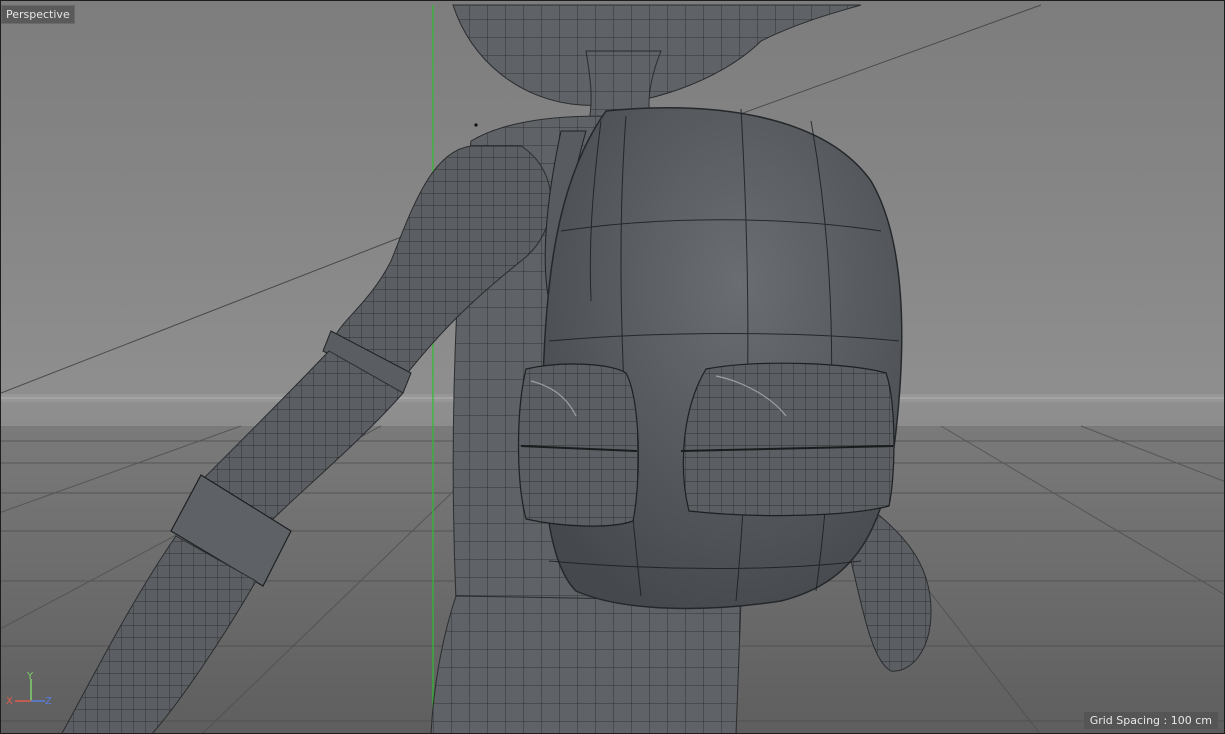 This screenshot has height=734, width=1225. Describe the element at coordinates (1150, 720) in the screenshot. I see `grid-spacing-readout: Grid Spacing : 100 cm` at that location.